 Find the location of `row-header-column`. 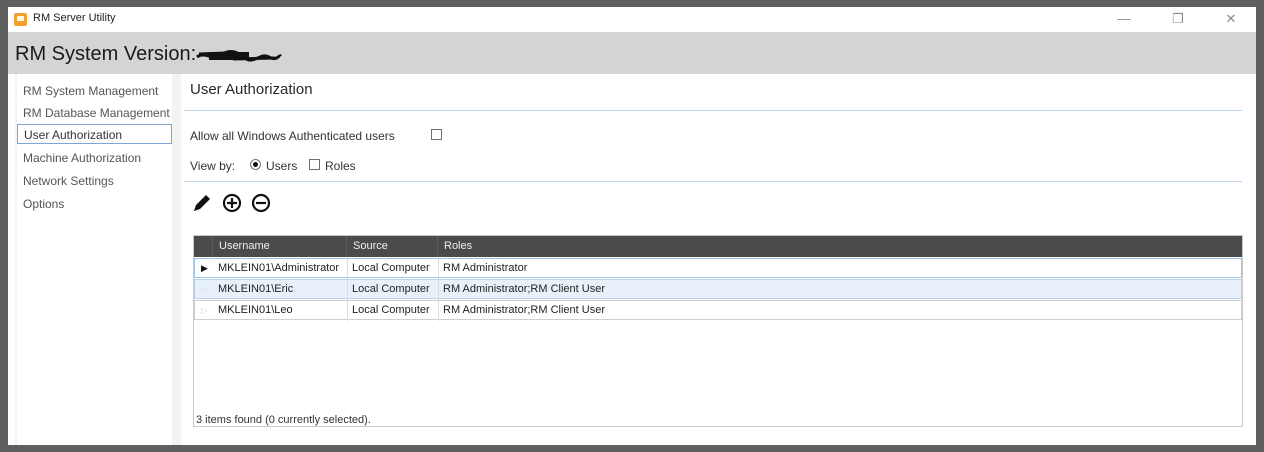

row-header-column is located at coordinates (203, 246).